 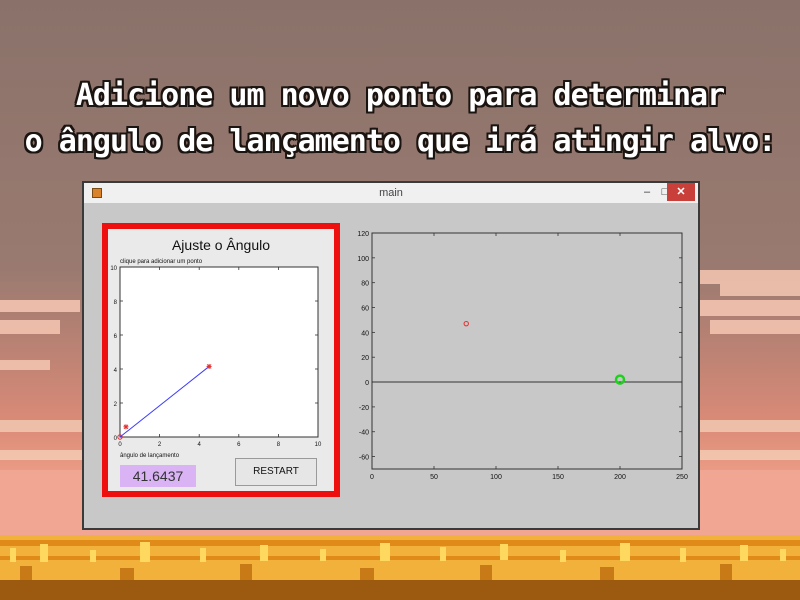 I want to click on angle-plot-xtick-label: 6, so click(x=239, y=445).